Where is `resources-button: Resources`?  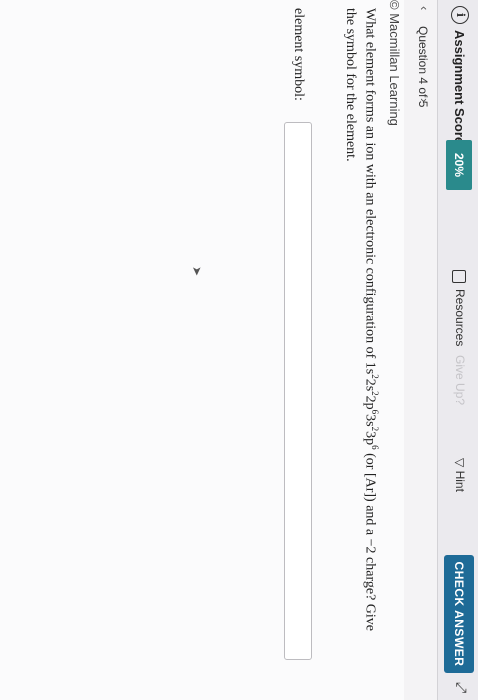
resources-button: Resources is located at coordinates (459, 308).